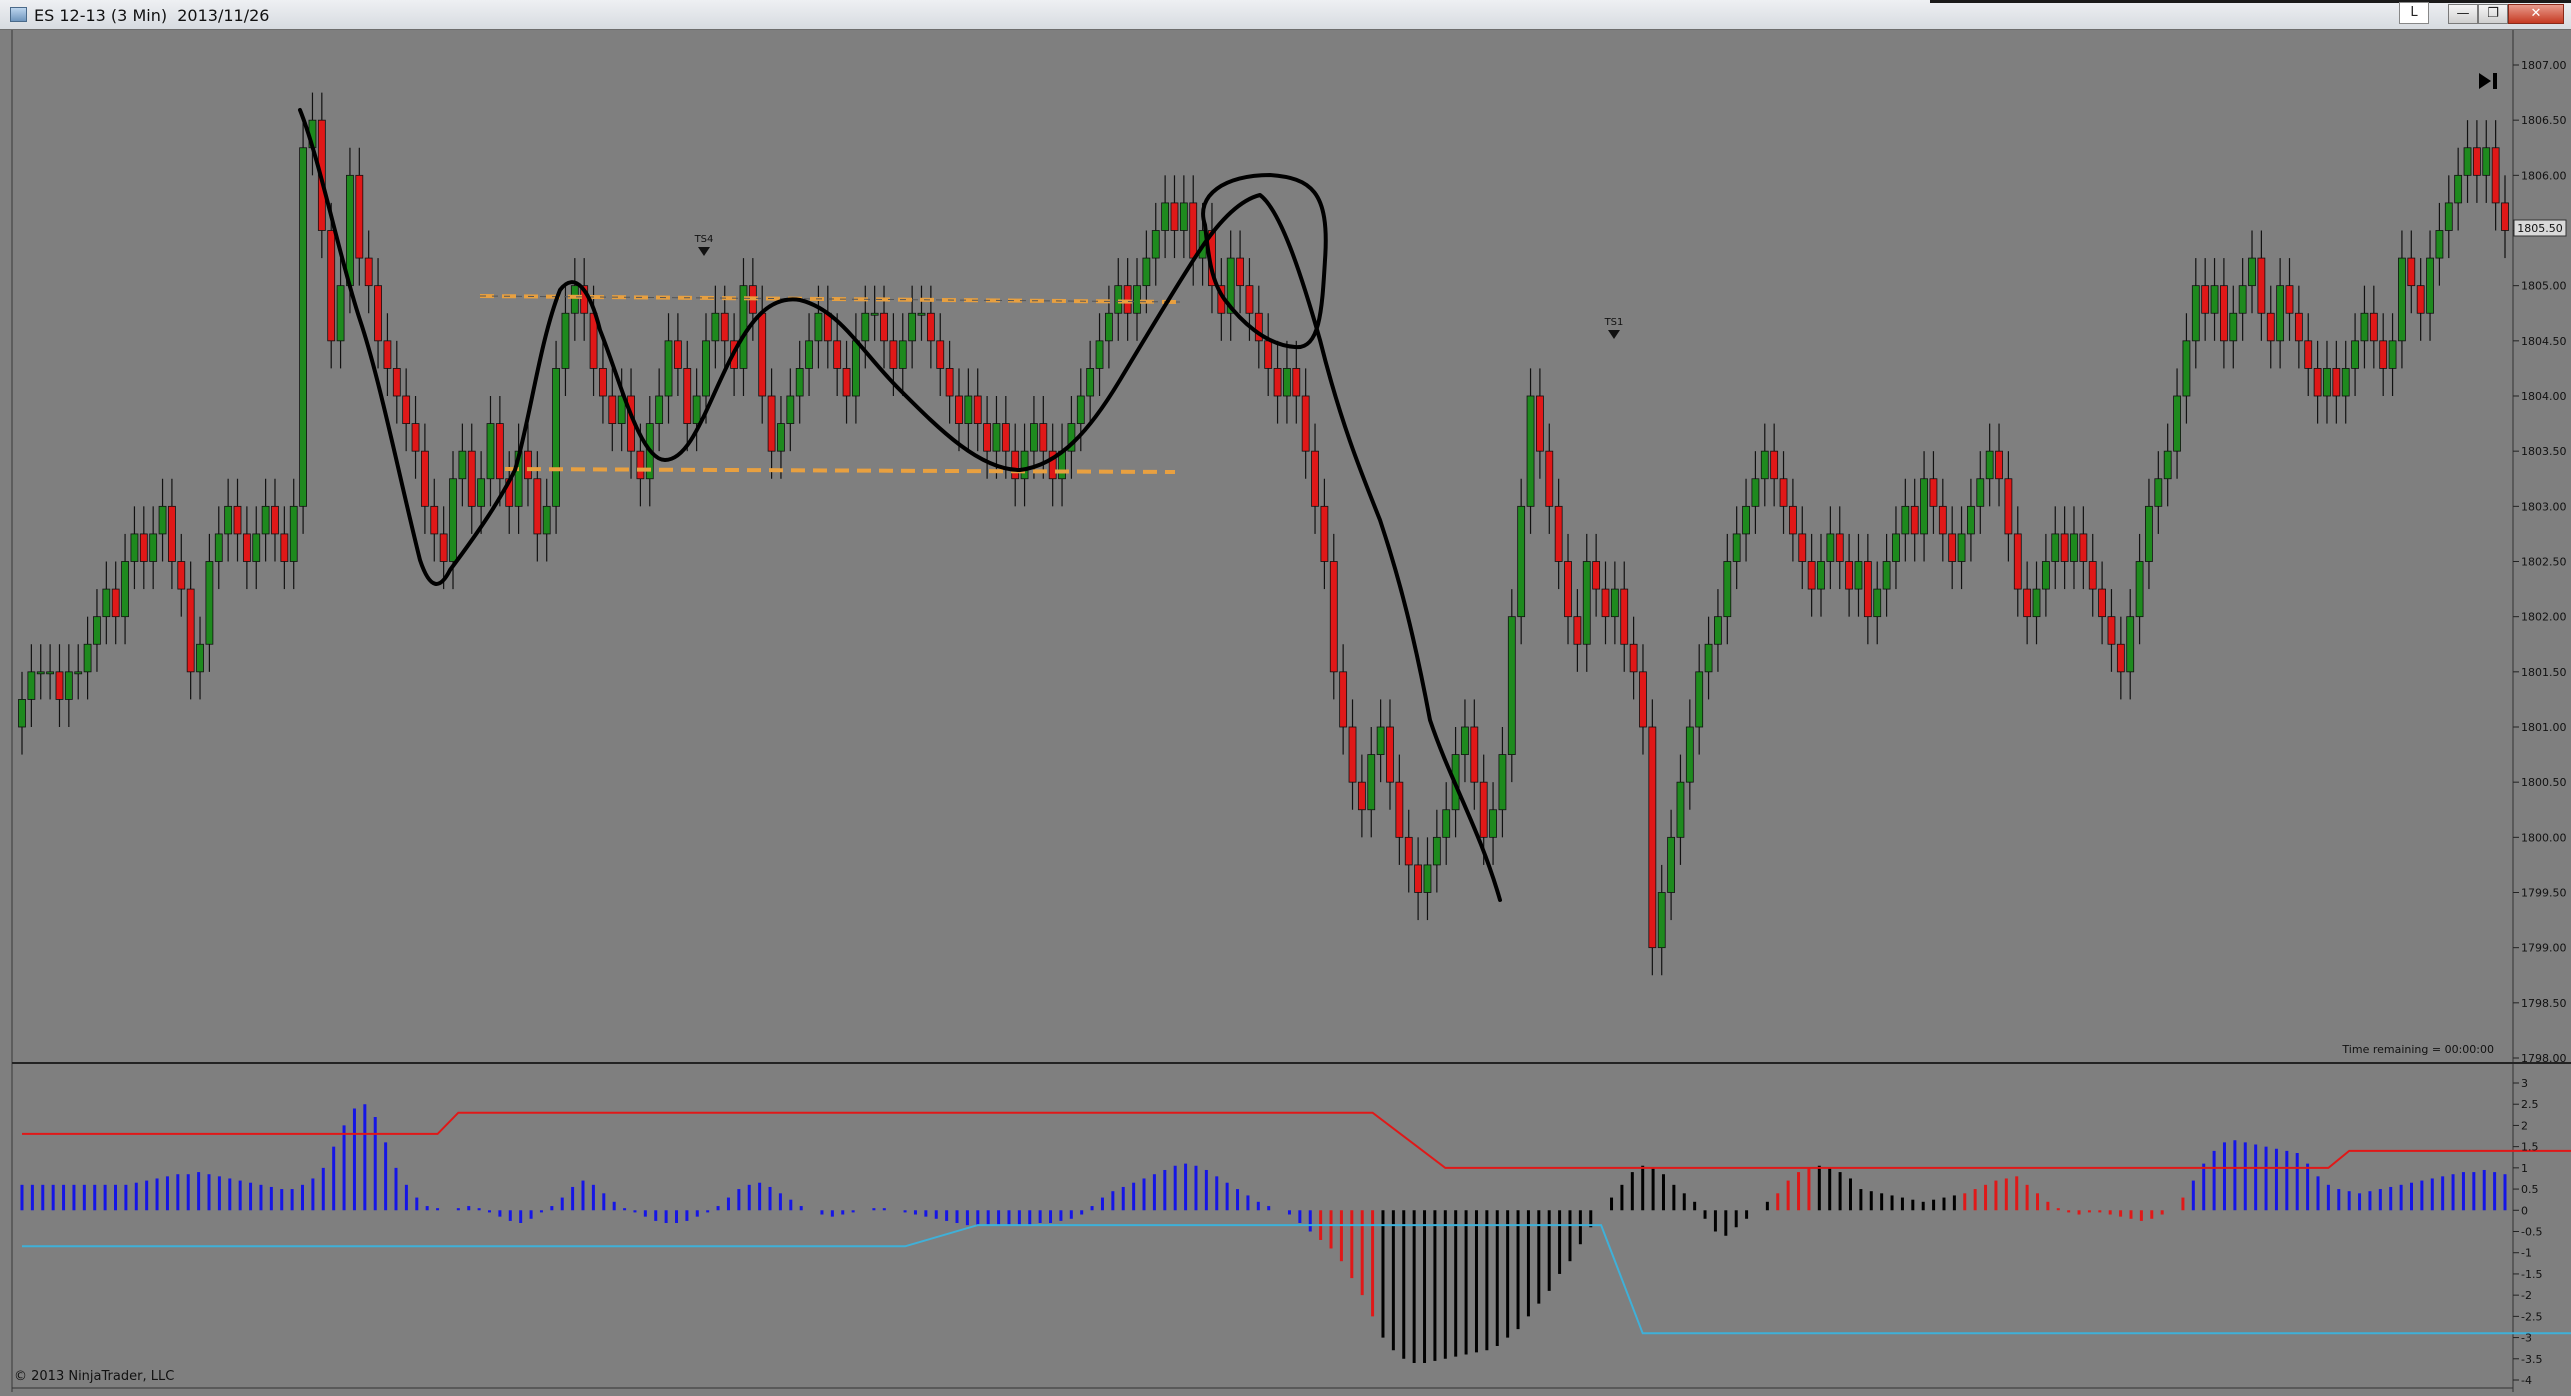  What do you see at coordinates (152, 15) in the screenshot?
I see `window-title: ES 12-13 (3 Min) 2013/11/26` at bounding box center [152, 15].